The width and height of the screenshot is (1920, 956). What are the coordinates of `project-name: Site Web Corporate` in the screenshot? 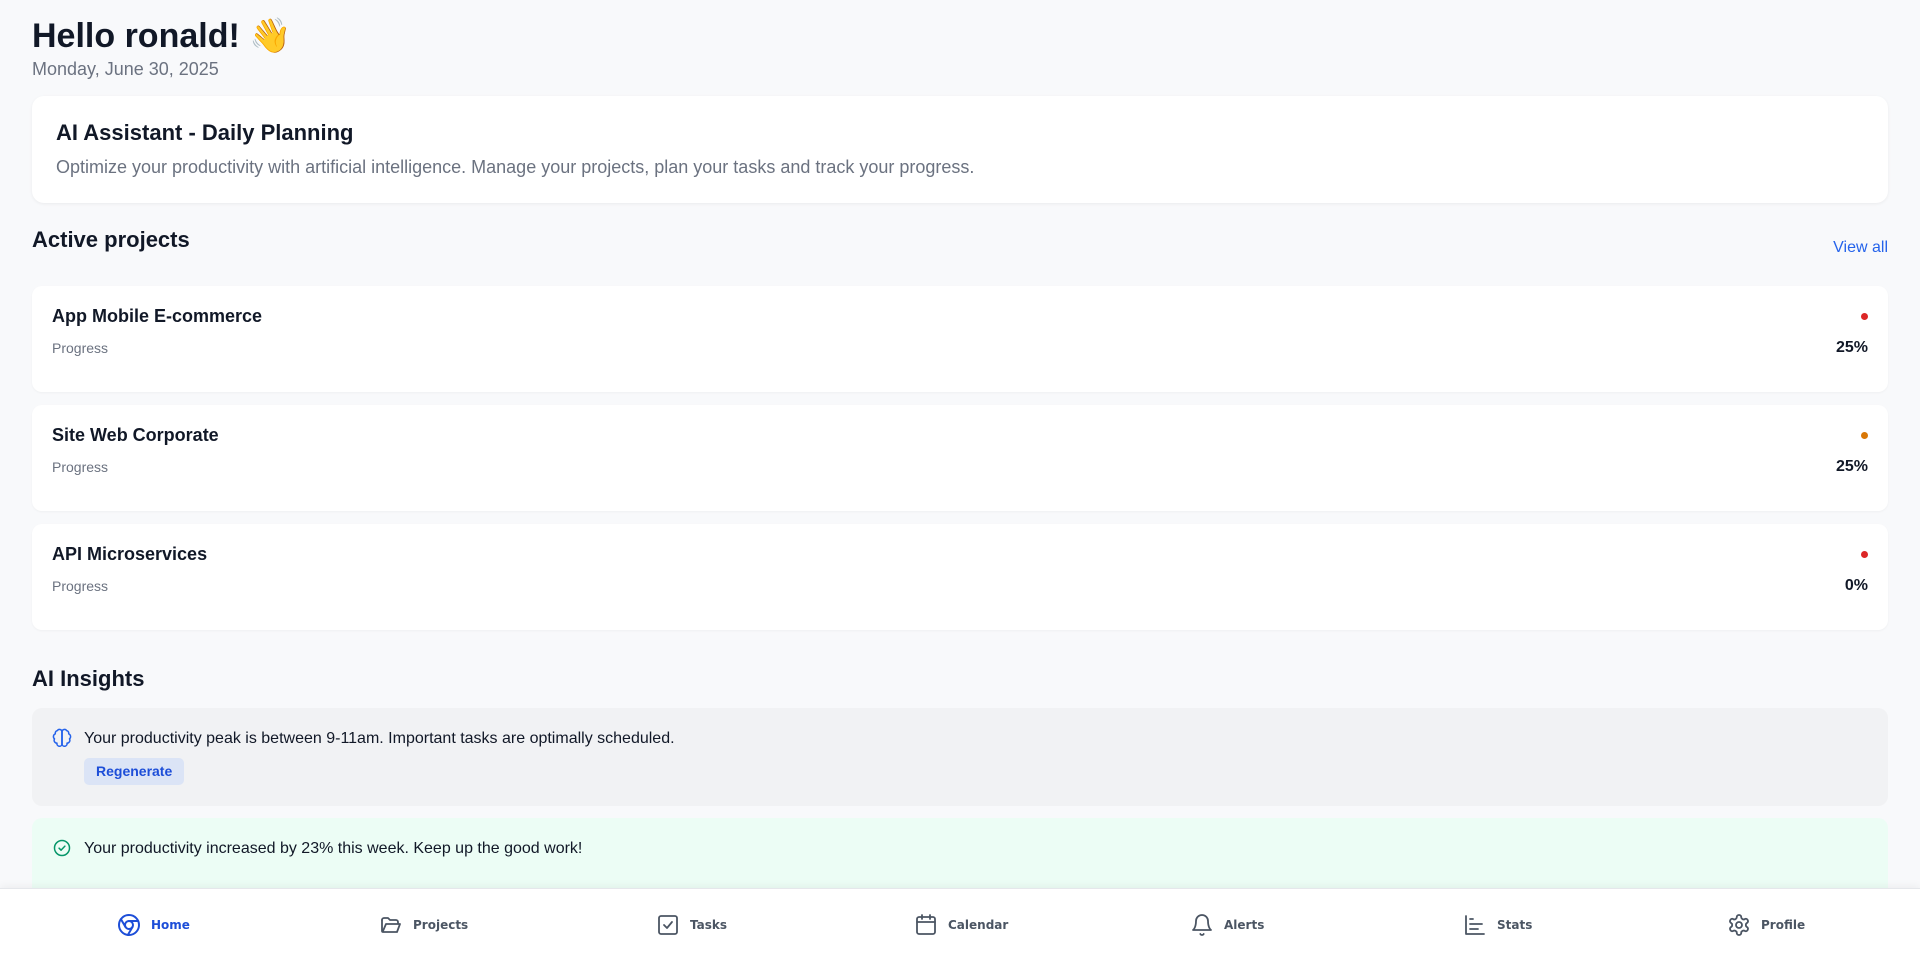 It's located at (135, 435).